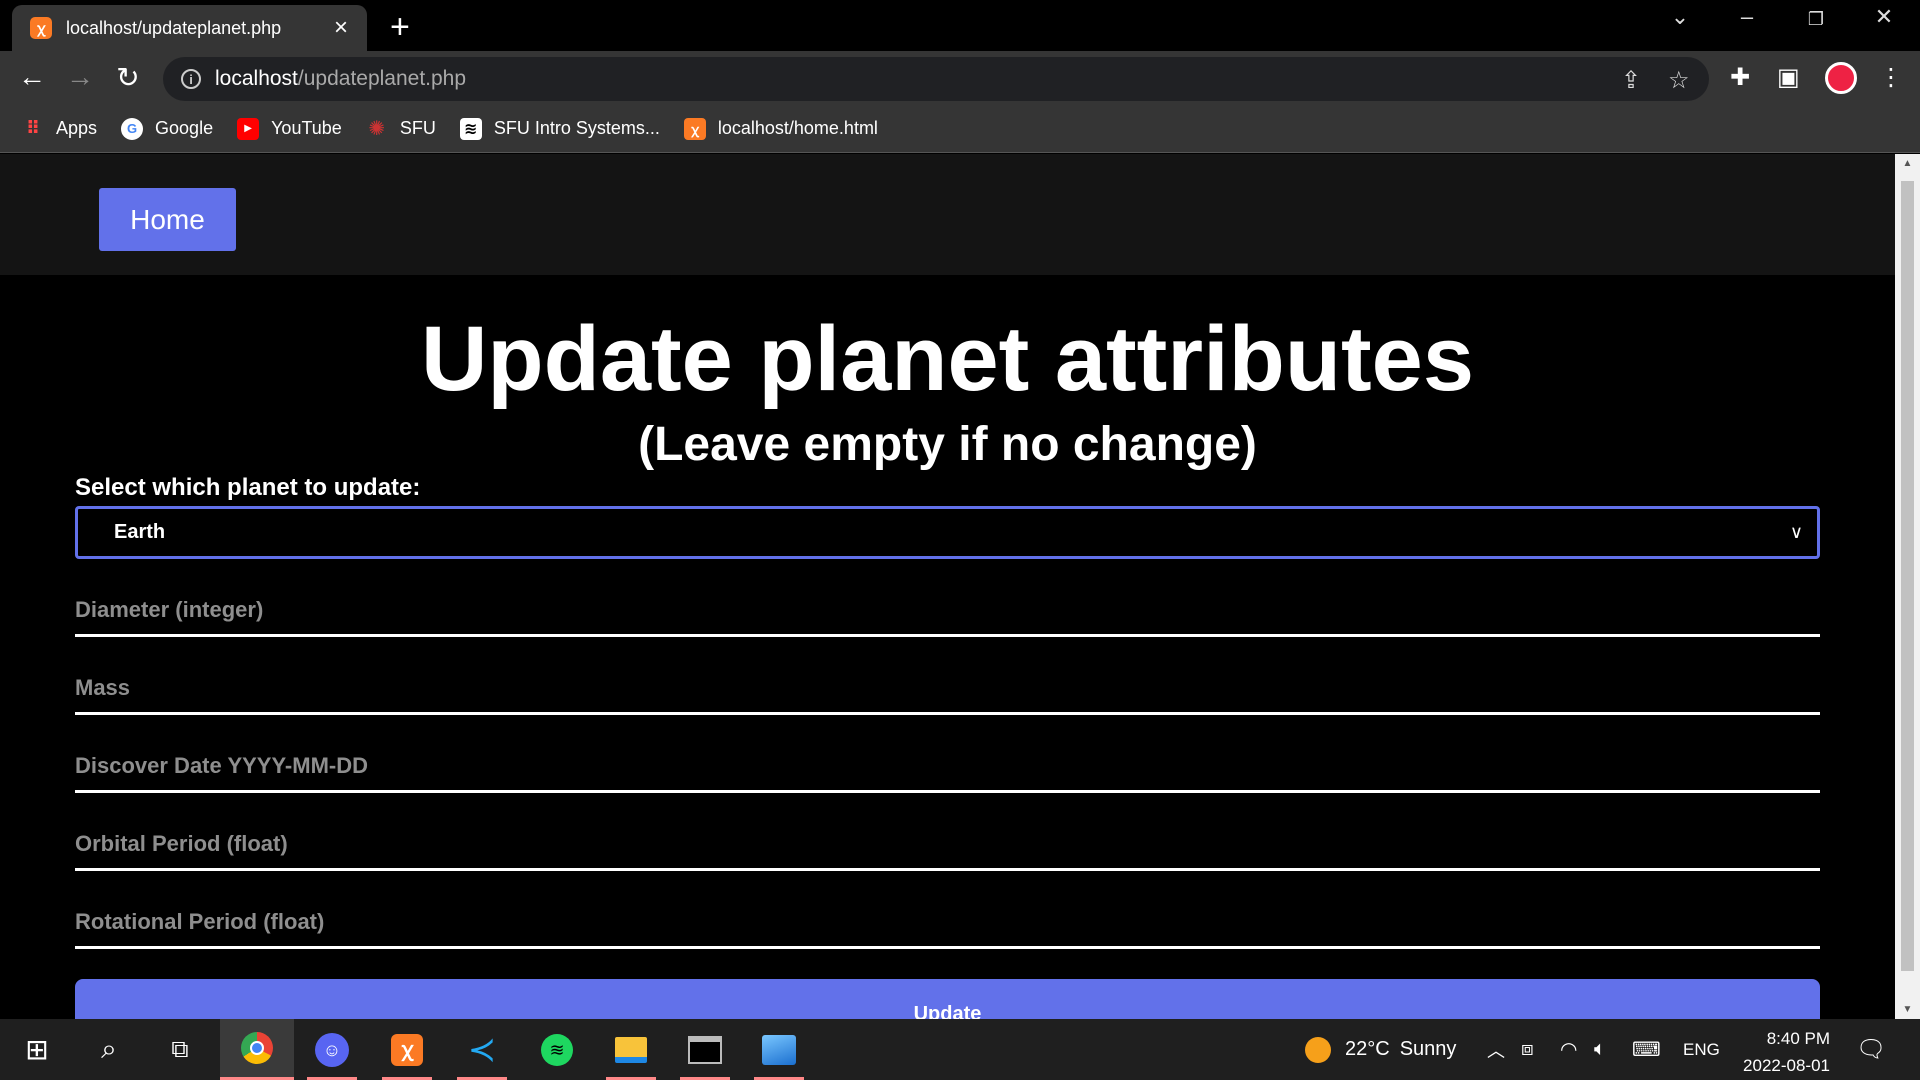  Describe the element at coordinates (1891, 77) in the screenshot. I see `menu-kebab-icon: ⋮` at that location.